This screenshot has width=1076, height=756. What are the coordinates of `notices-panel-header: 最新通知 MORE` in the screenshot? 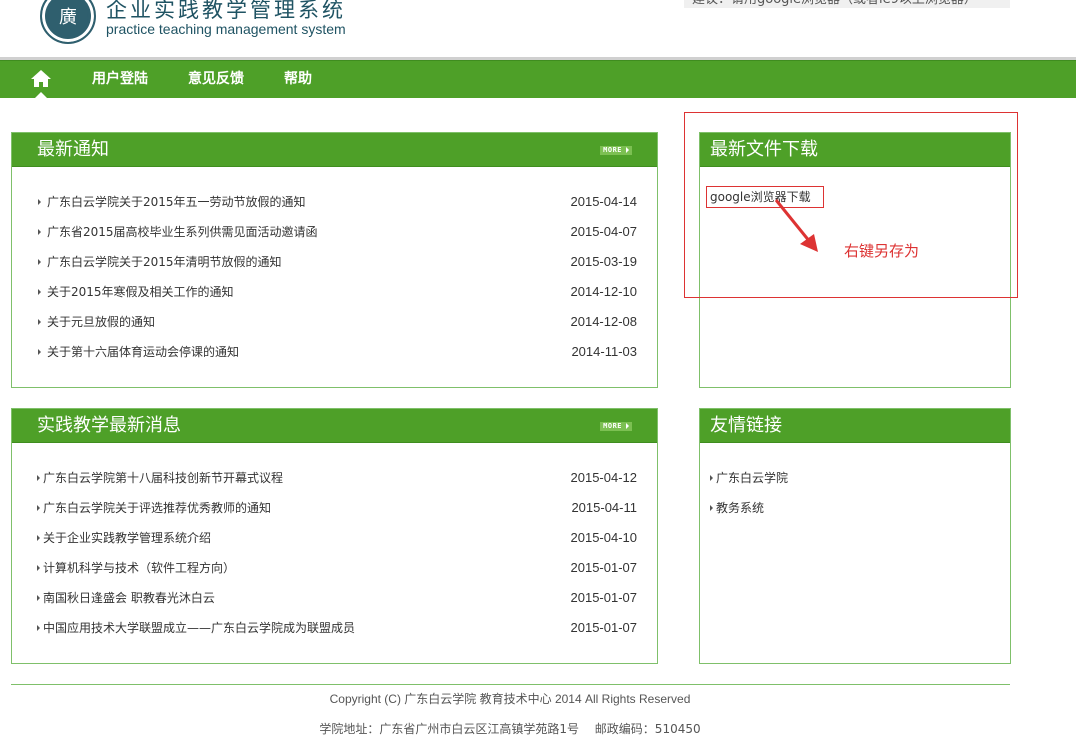 It's located at (334, 150).